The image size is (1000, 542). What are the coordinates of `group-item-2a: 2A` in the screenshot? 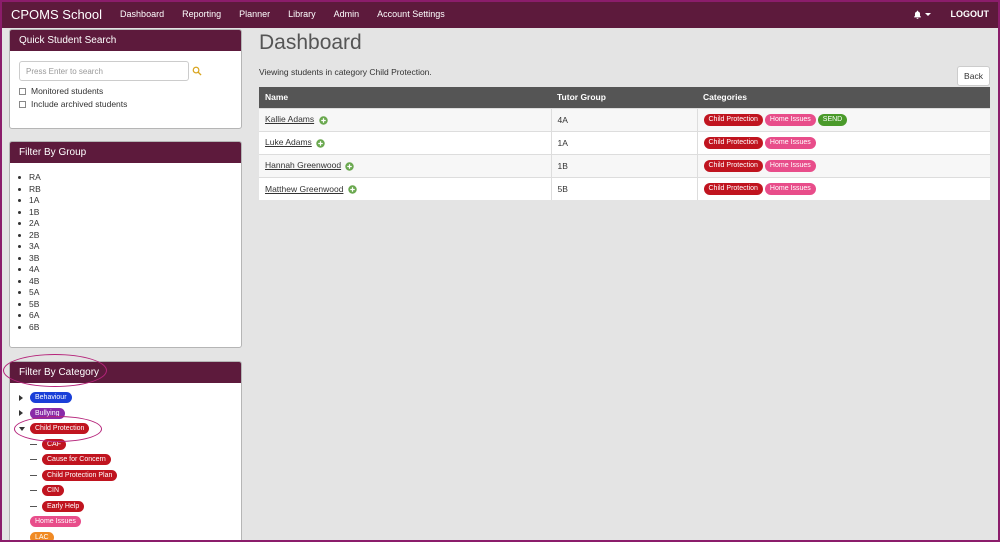 It's located at (129, 224).